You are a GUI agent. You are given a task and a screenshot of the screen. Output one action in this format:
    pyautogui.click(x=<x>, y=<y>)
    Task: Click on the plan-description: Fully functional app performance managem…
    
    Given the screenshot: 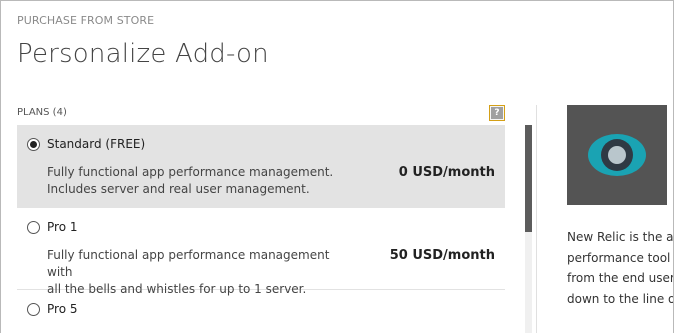 What is the action you would take?
    pyautogui.click(x=197, y=181)
    